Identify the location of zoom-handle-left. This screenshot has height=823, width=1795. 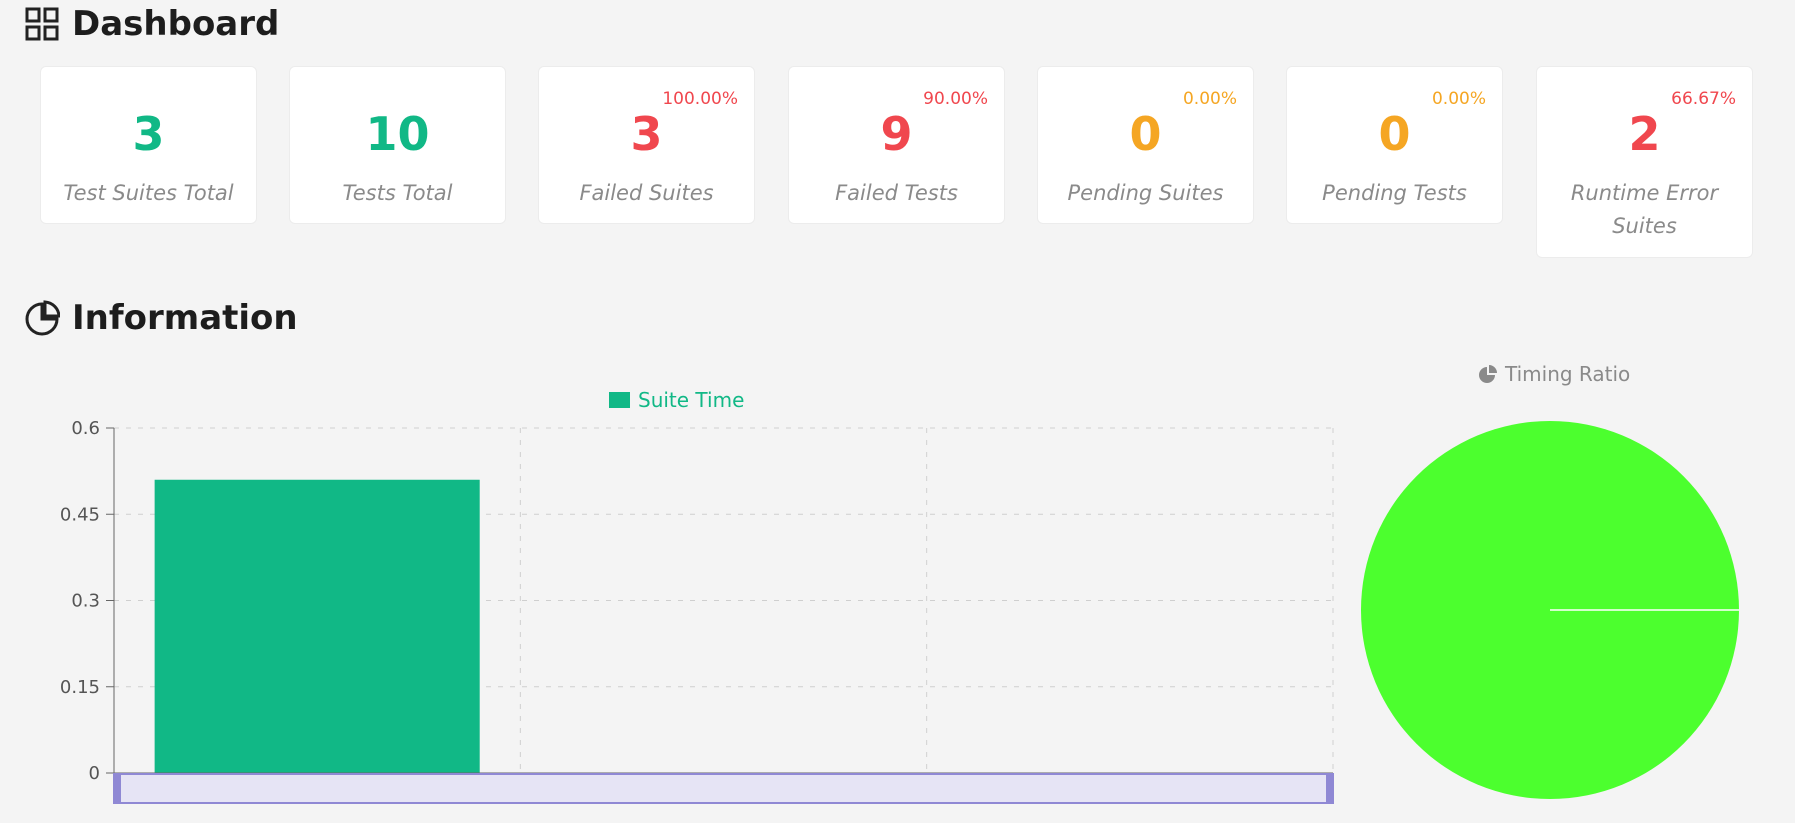
(117, 788).